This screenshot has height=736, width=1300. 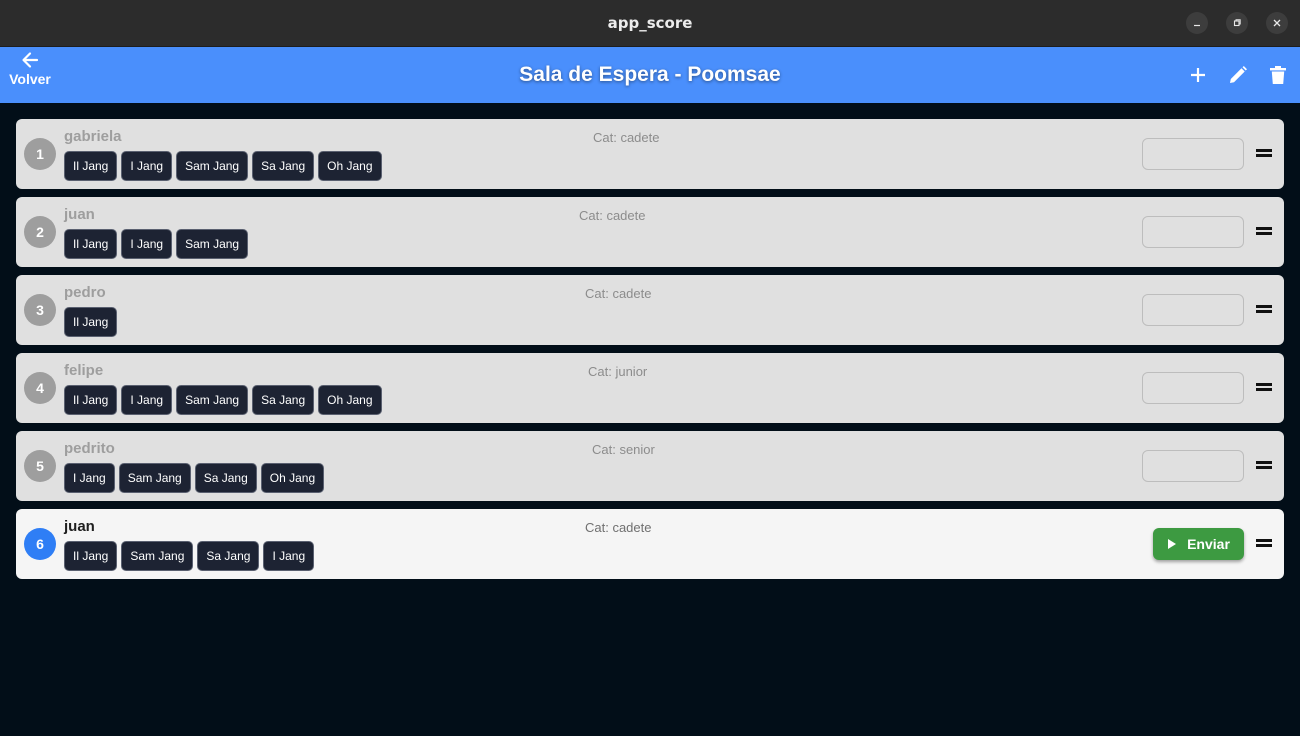 What do you see at coordinates (40, 388) in the screenshot?
I see `order-number-badge: 4` at bounding box center [40, 388].